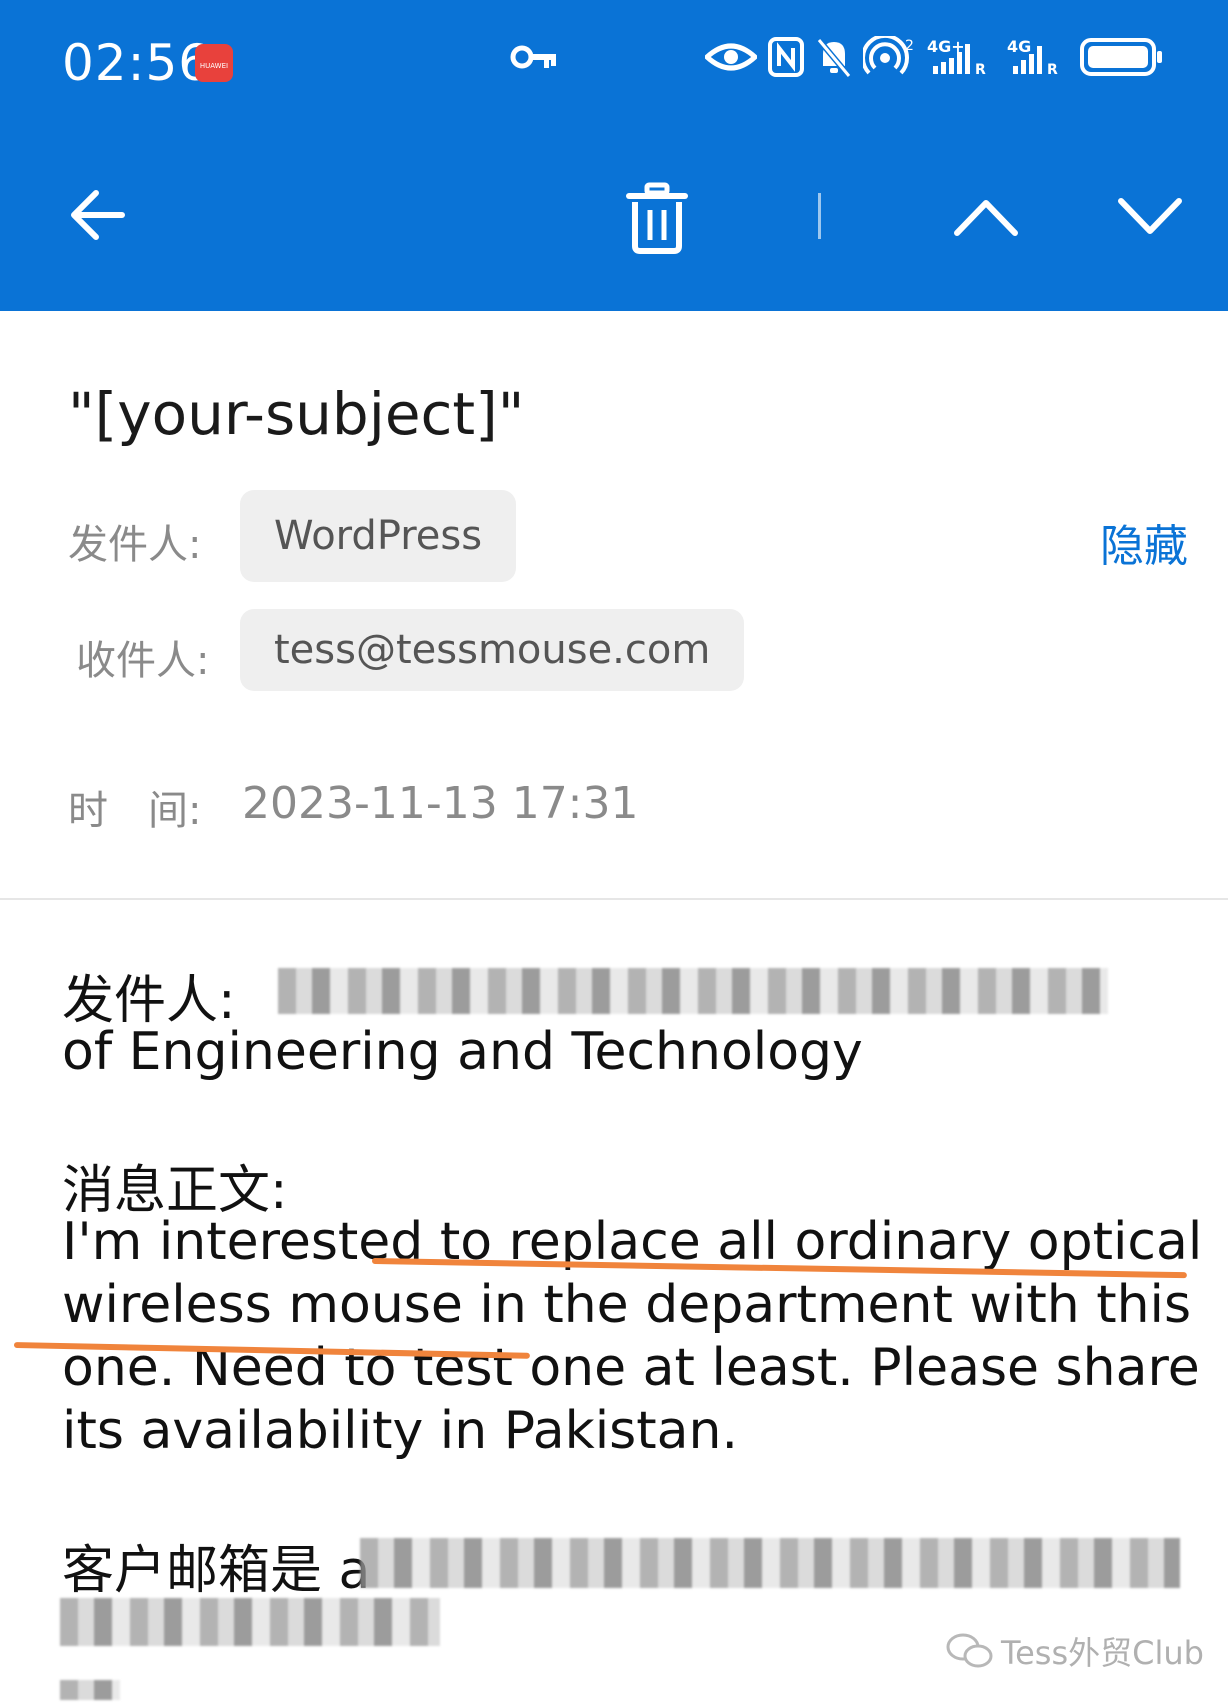 This screenshot has width=1228, height=1703. I want to click on sender-line-2: of Engineering and Technology, so click(462, 1052).